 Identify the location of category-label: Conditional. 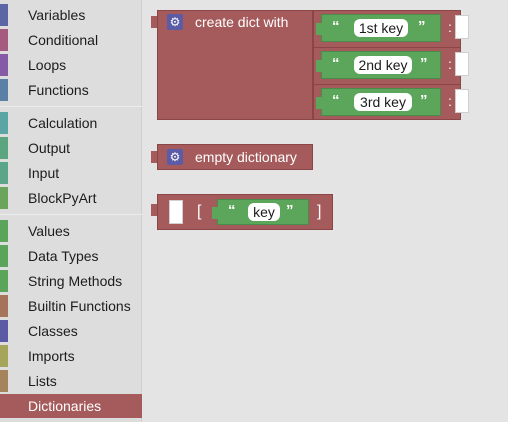
(63, 40).